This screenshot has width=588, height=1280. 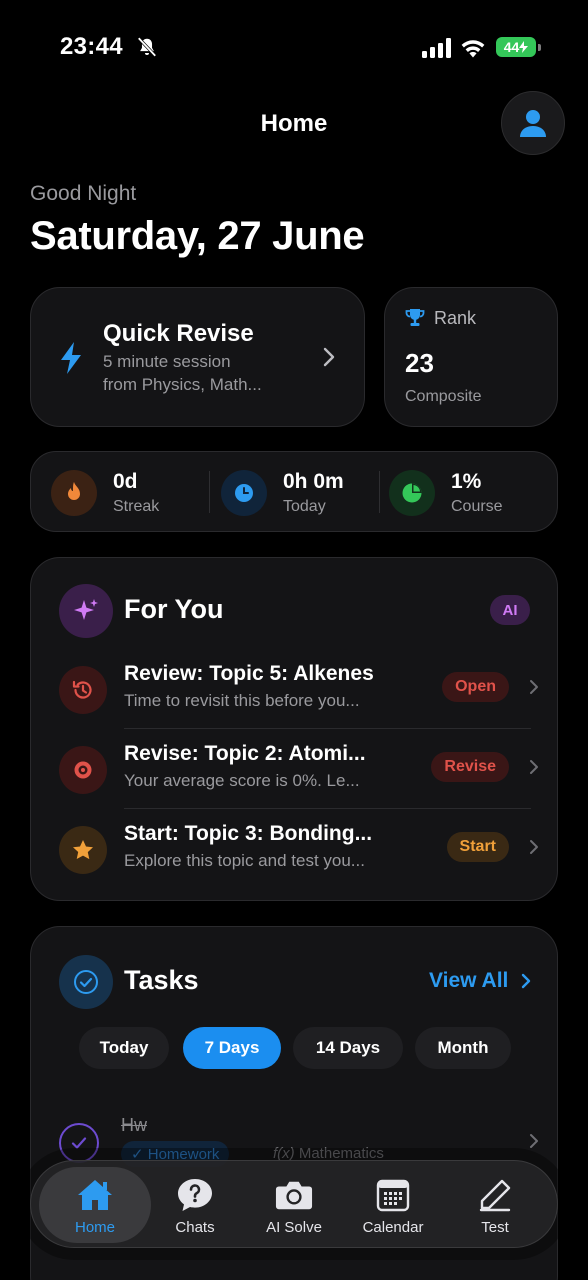 I want to click on checkmark-icon, so click(x=79, y=1143).